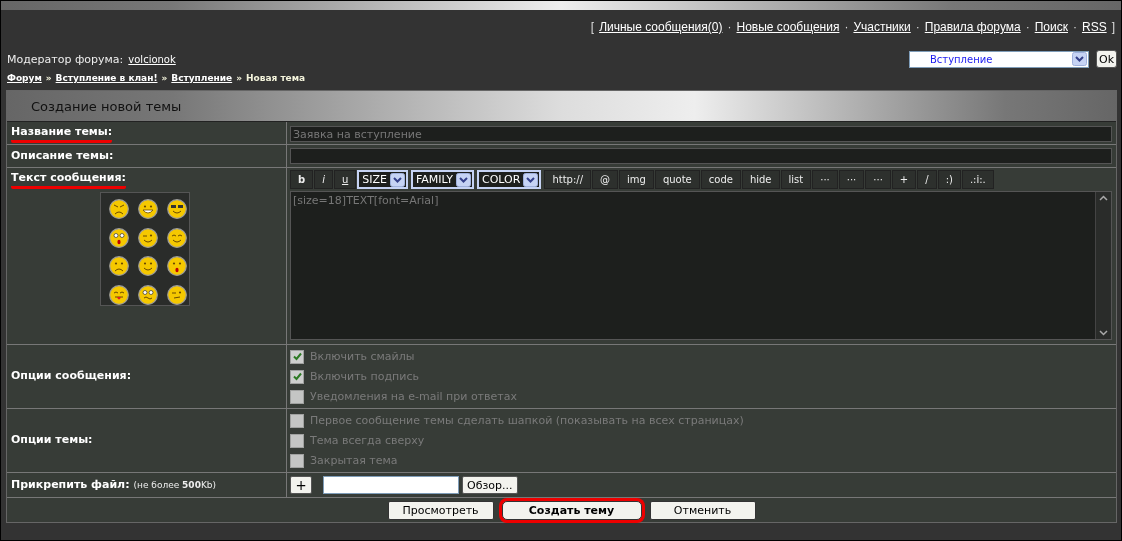  What do you see at coordinates (701, 134) in the screenshot?
I see `title-input: Заявка на вступление` at bounding box center [701, 134].